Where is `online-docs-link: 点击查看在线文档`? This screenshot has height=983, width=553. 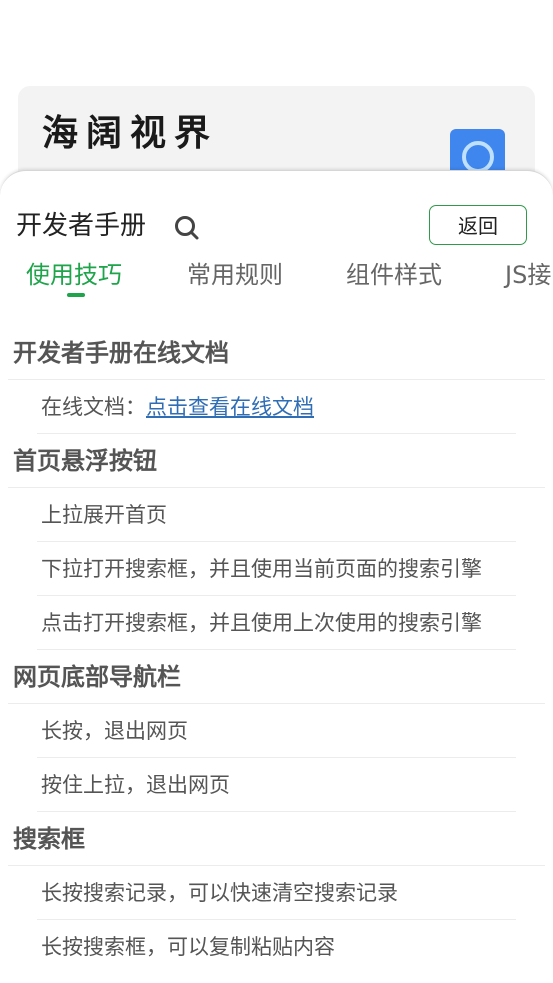
online-docs-link: 点击查看在线文档 is located at coordinates (230, 407).